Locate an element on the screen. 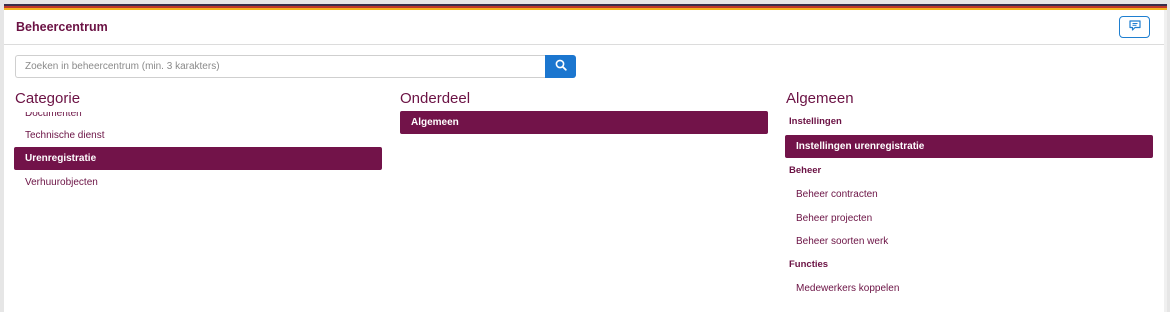  message-icon is located at coordinates (1134, 27).